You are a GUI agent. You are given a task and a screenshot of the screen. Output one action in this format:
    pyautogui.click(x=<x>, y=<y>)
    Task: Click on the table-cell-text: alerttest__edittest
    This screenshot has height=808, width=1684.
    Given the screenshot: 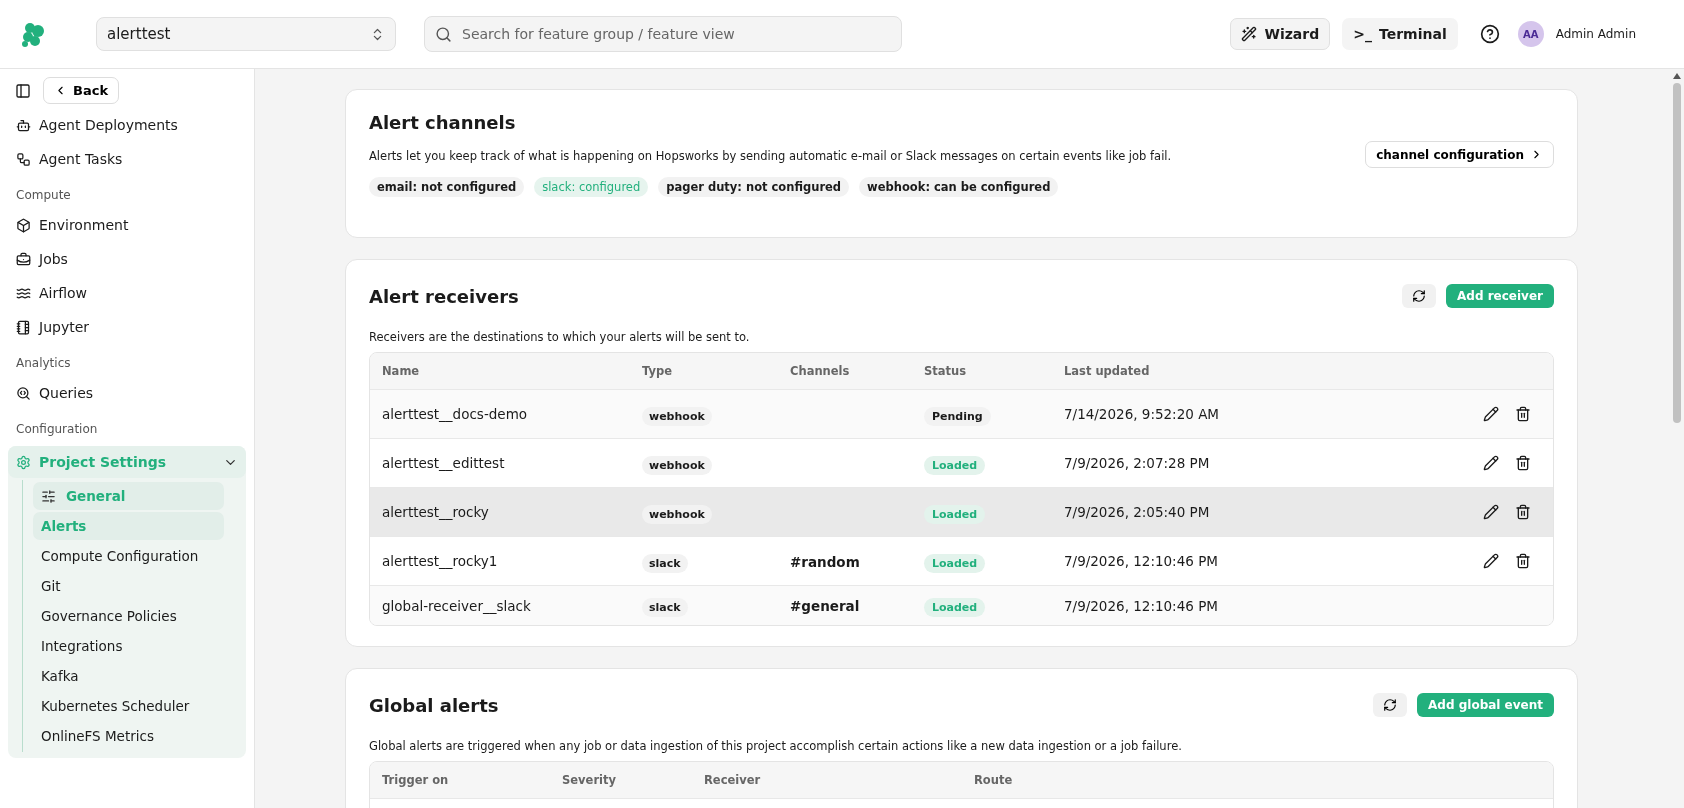 What is the action you would take?
    pyautogui.click(x=444, y=463)
    